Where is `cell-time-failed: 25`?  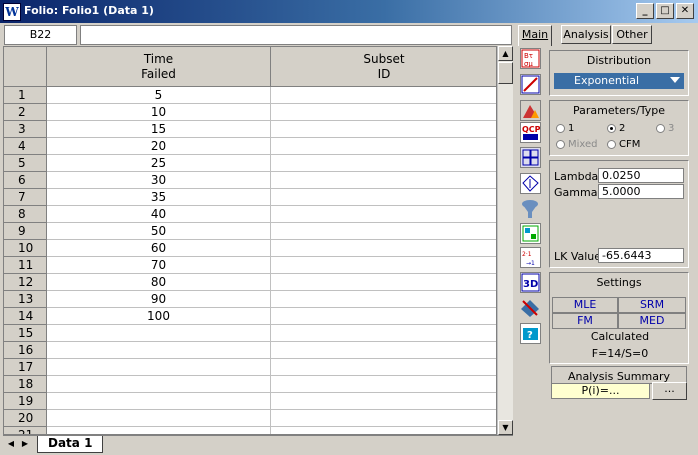 cell-time-failed: 25 is located at coordinates (159, 163).